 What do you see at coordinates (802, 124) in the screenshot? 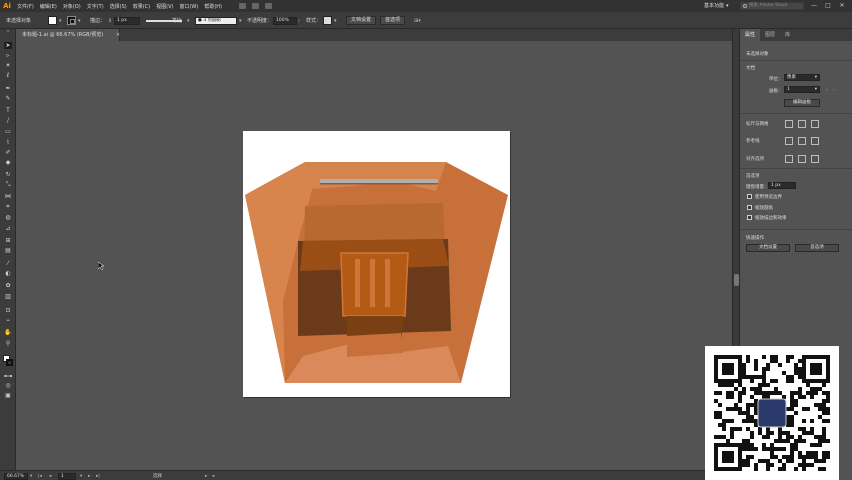
I see `grid-icon` at bounding box center [802, 124].